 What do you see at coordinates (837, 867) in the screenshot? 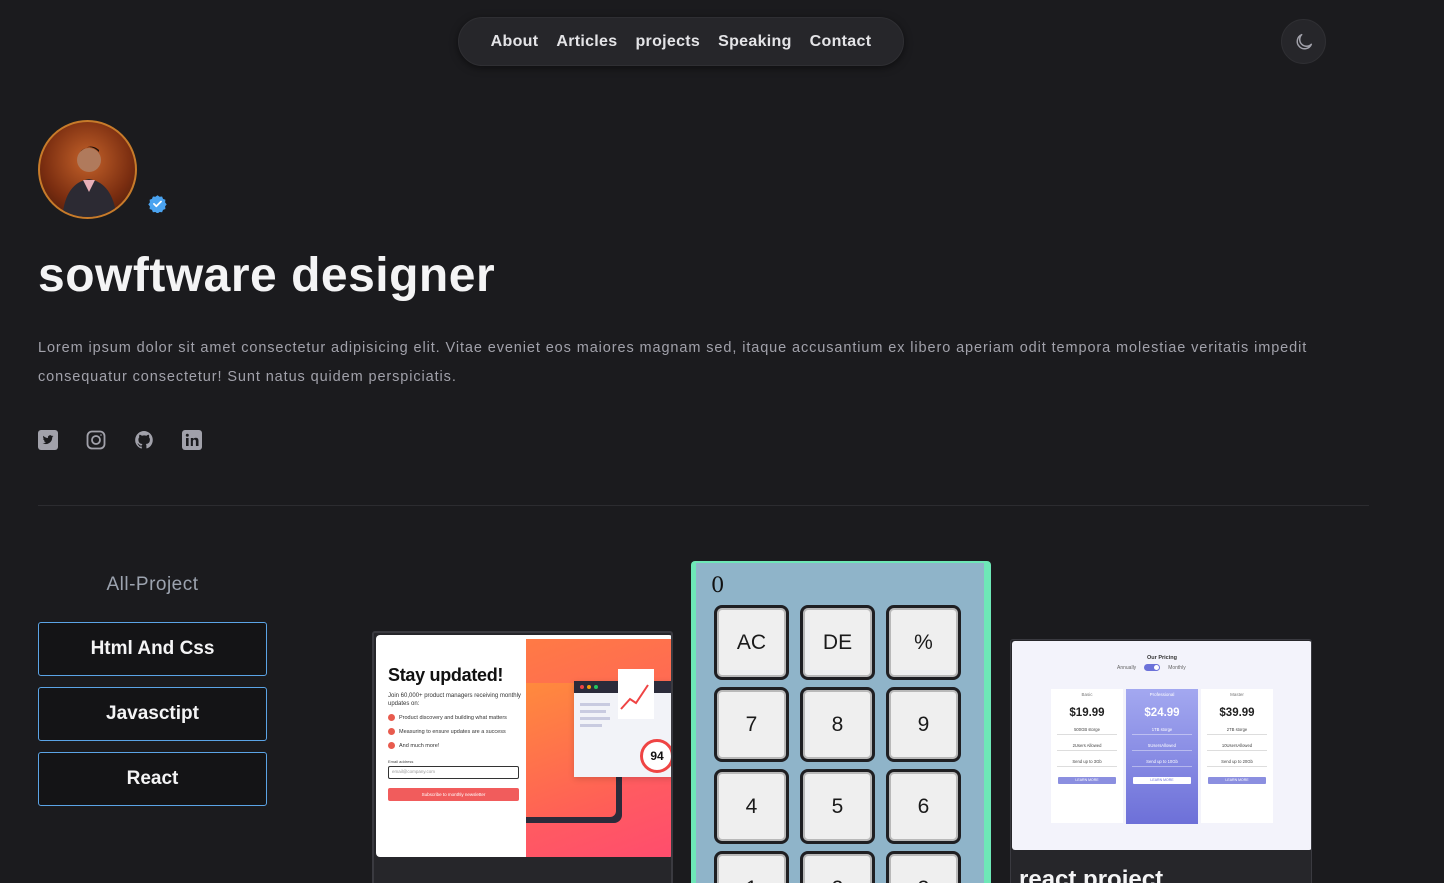
I see `calc-key-2: 2` at bounding box center [837, 867].